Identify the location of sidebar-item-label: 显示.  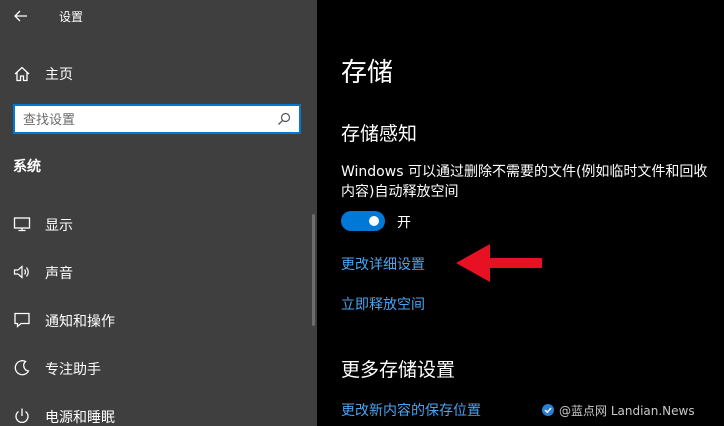
(59, 226).